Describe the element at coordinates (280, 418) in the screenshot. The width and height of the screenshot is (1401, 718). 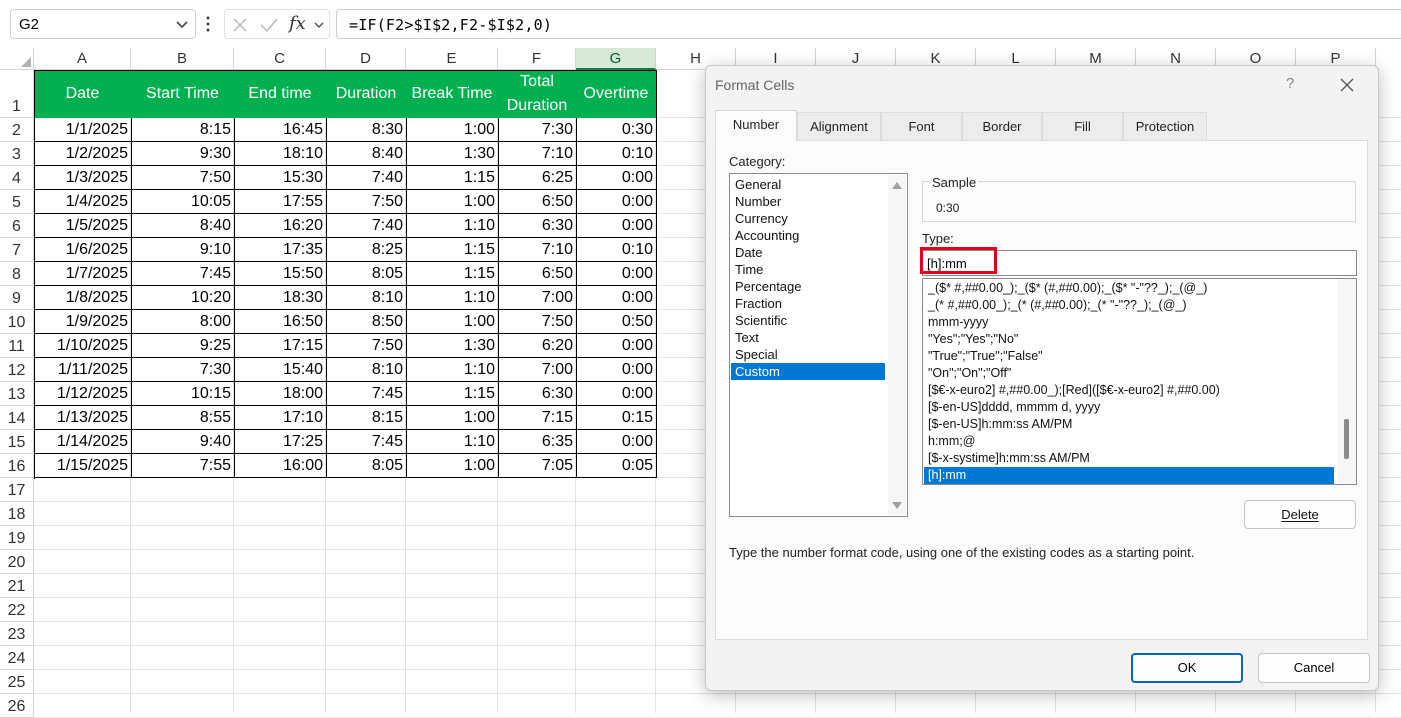
I see `table-cell: 17:10` at that location.